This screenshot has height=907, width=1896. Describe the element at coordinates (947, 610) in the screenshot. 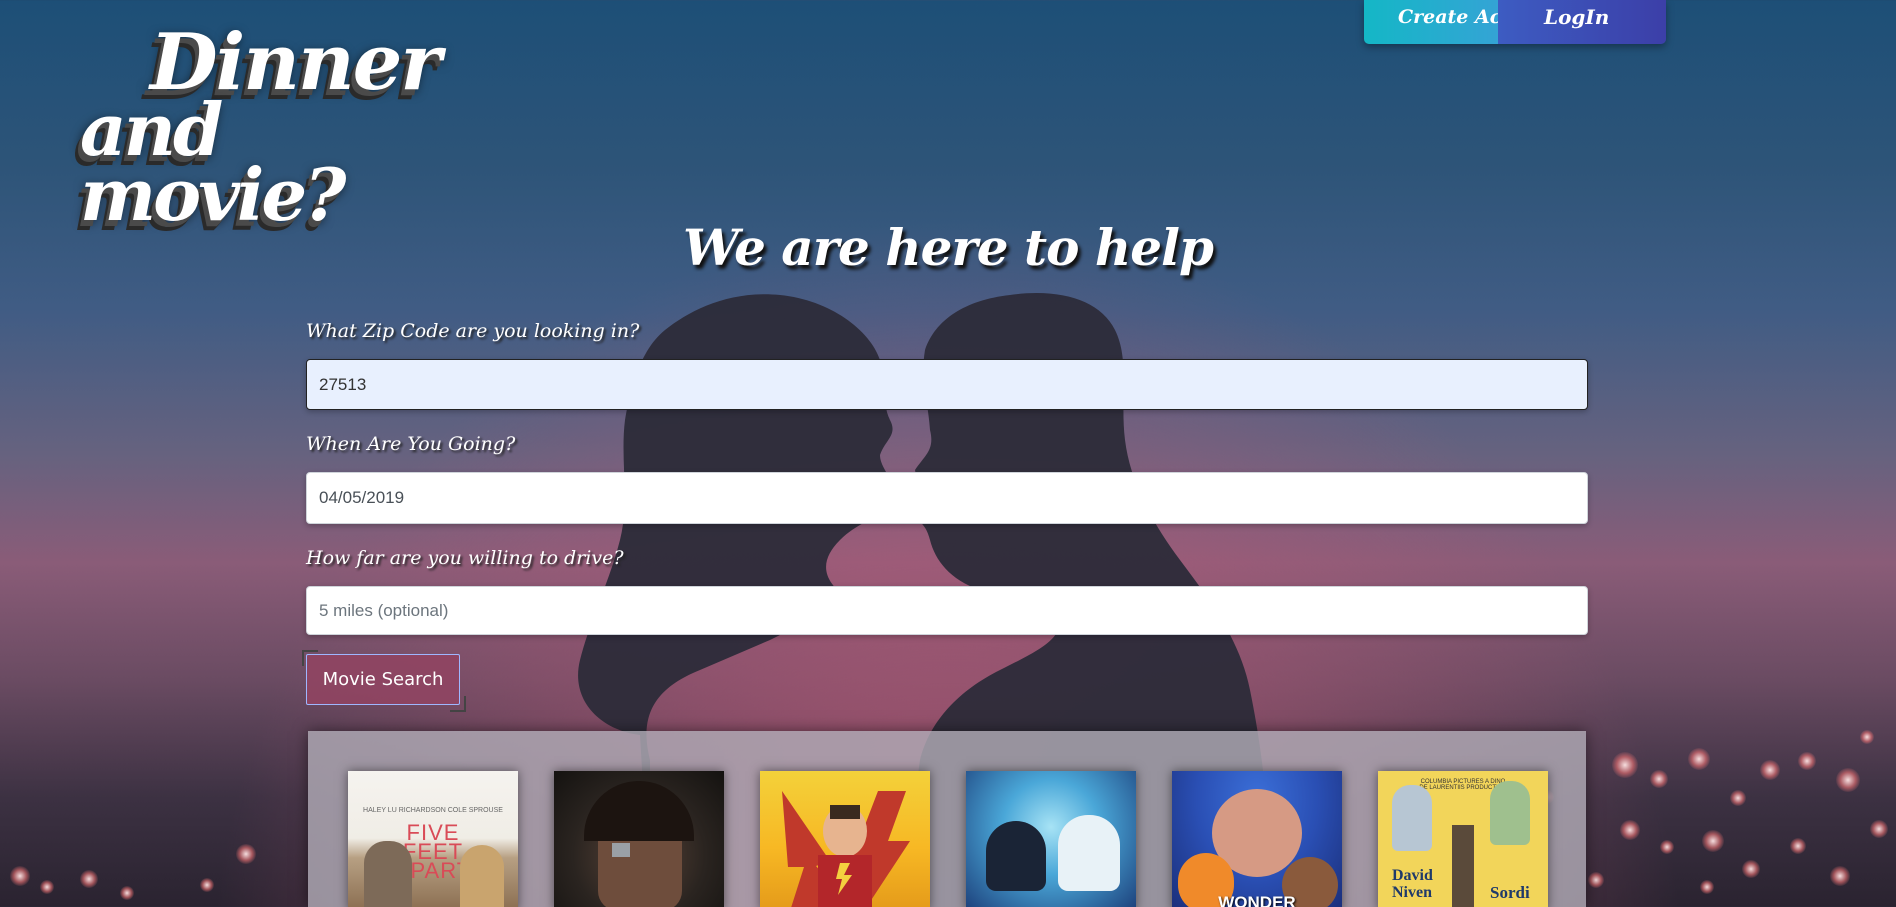

I see `distance-input` at that location.